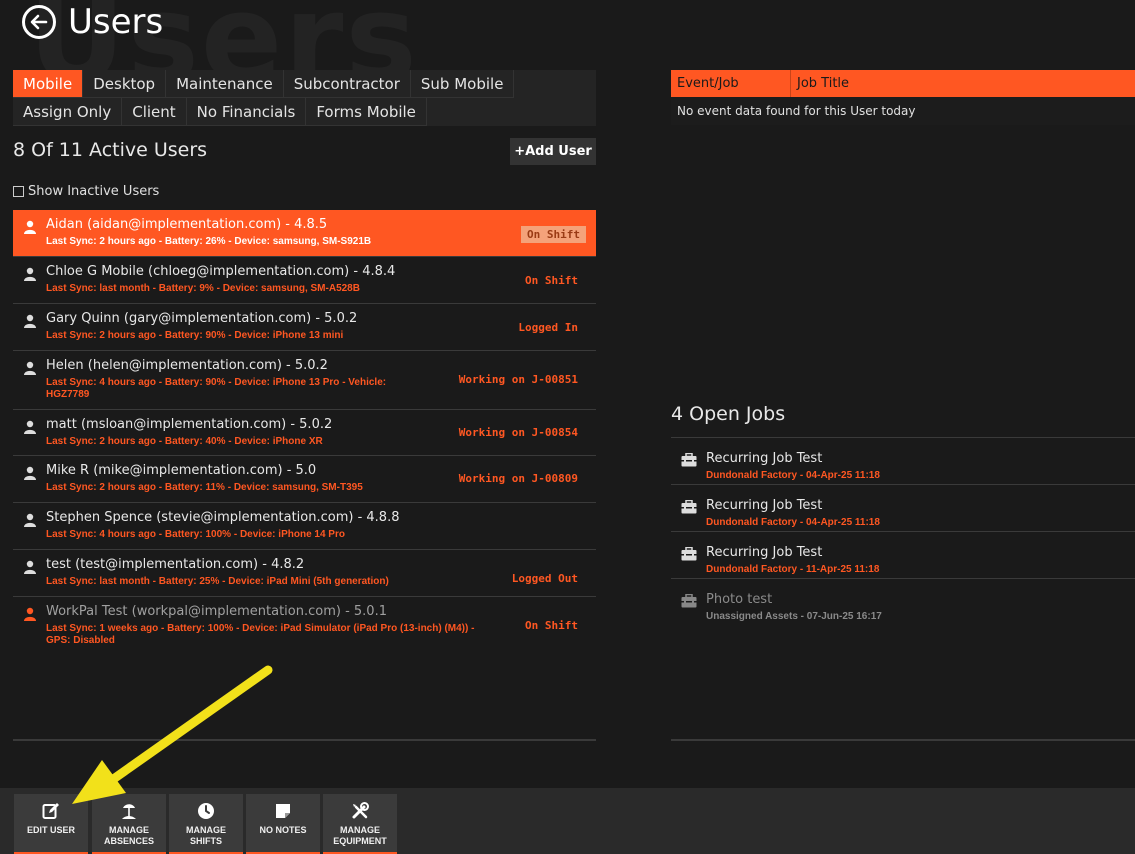 The image size is (1135, 854). I want to click on clock-icon, so click(206, 811).